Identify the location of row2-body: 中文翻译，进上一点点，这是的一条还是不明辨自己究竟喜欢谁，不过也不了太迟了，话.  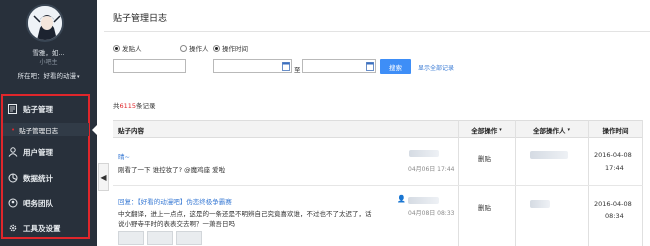
(245, 214).